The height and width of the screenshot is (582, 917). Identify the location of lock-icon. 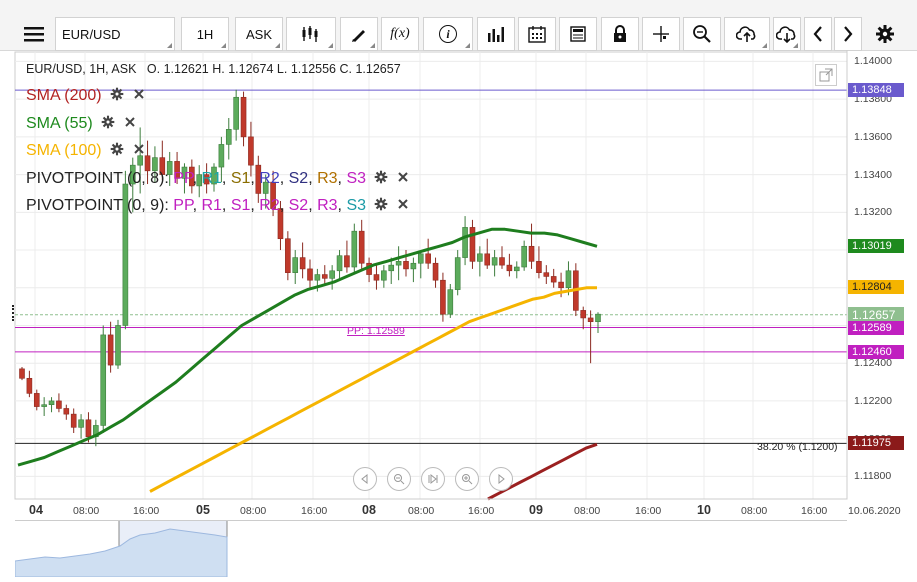
(620, 33).